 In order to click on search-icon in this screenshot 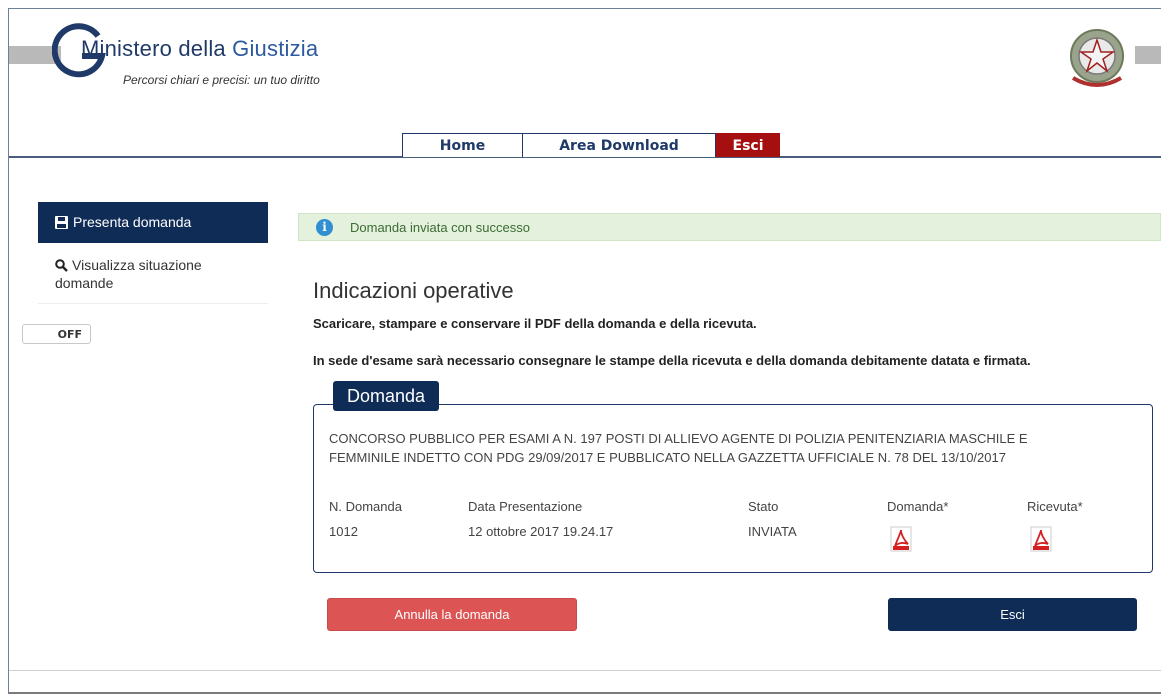, I will do `click(61, 265)`.